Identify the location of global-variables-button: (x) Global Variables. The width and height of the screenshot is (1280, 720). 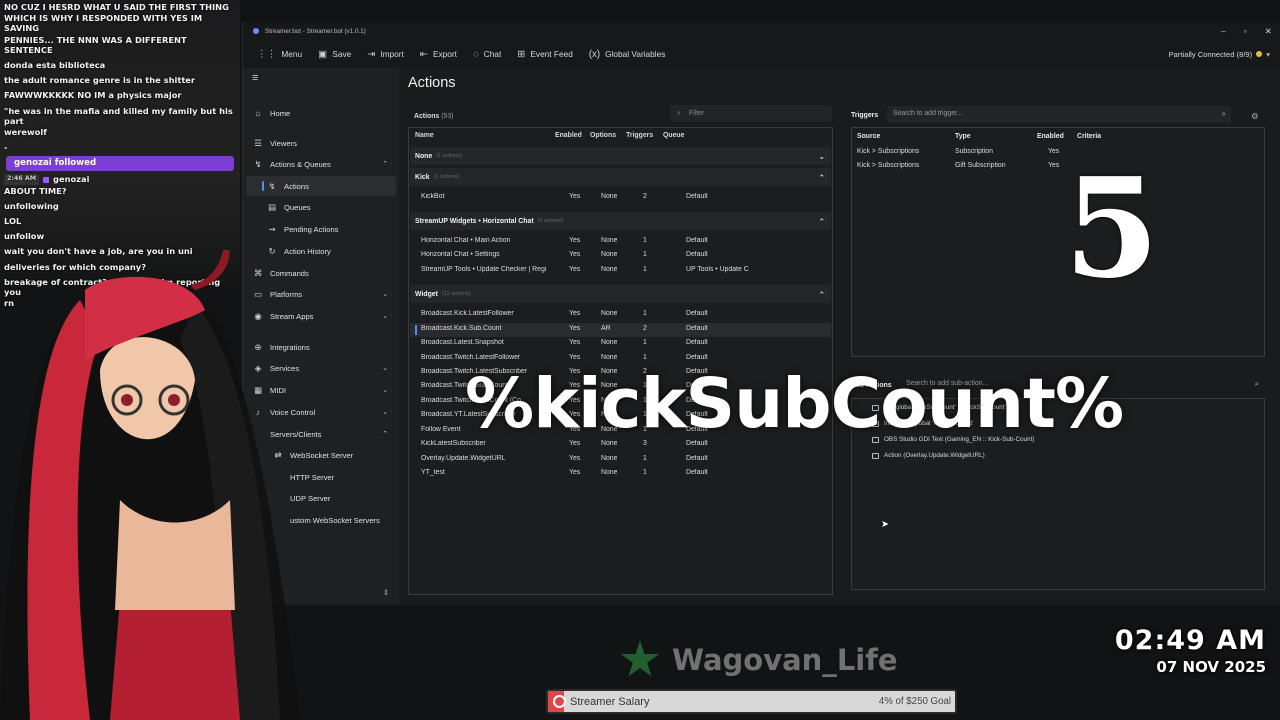
(627, 54).